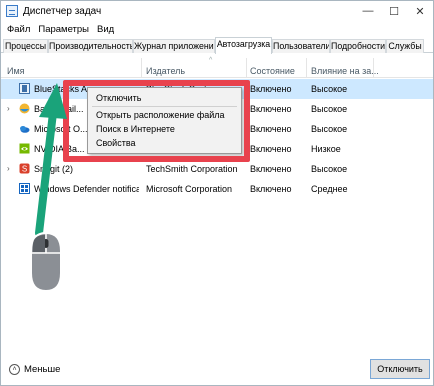 This screenshot has height=386, width=434. I want to click on tab-services: Службы, so click(405, 46).